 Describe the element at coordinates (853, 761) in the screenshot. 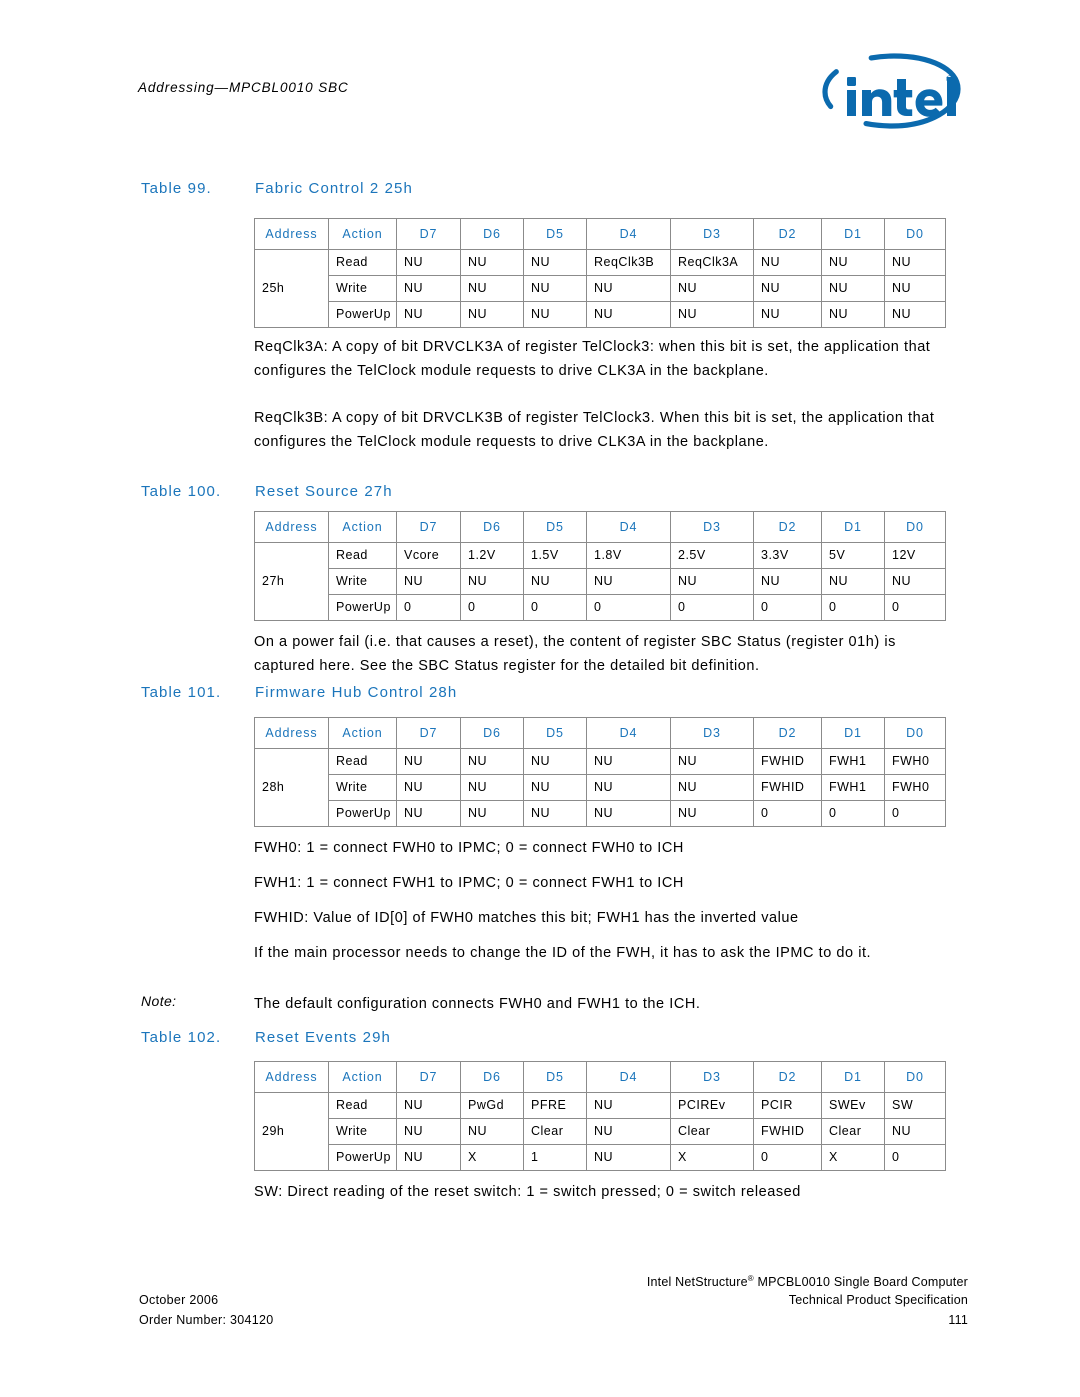

I see `bit-cell-d1: FWH1` at that location.